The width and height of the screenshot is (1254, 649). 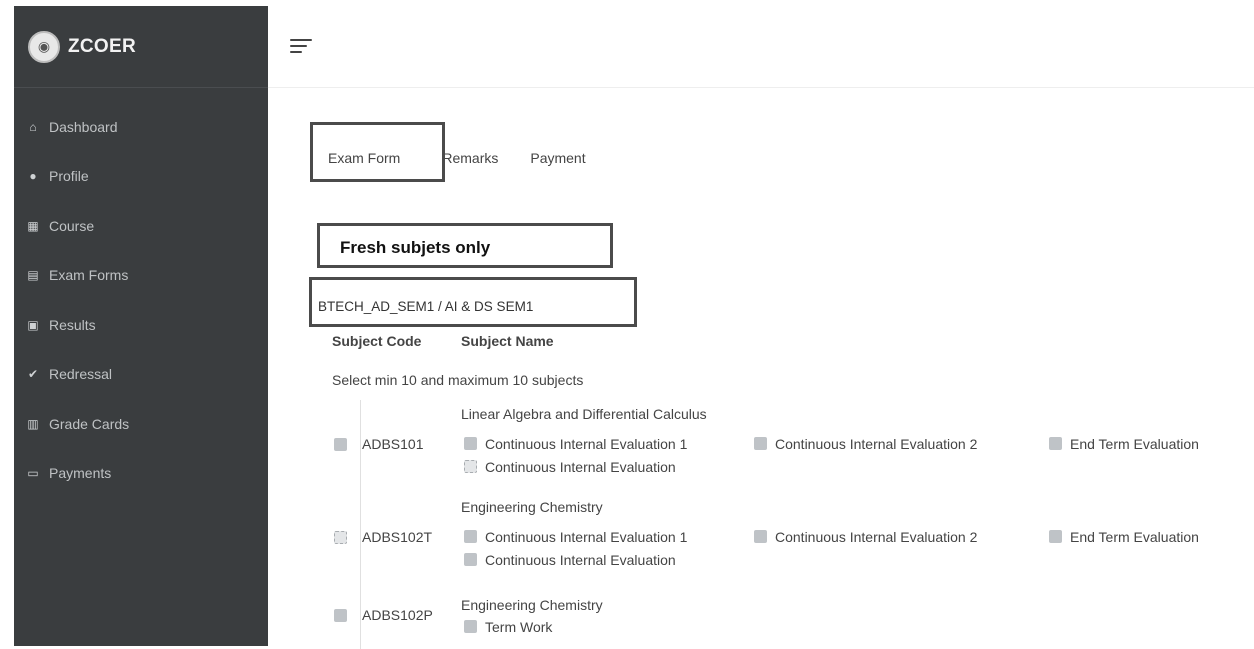 What do you see at coordinates (141, 226) in the screenshot?
I see `sidebar-item-course: ▦ Course` at bounding box center [141, 226].